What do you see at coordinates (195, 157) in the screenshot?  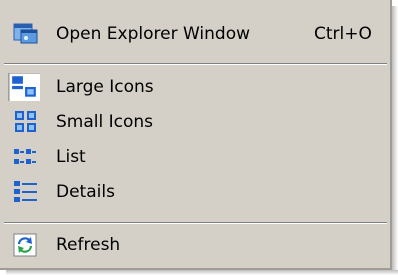 I see `menu-item-list: List` at bounding box center [195, 157].